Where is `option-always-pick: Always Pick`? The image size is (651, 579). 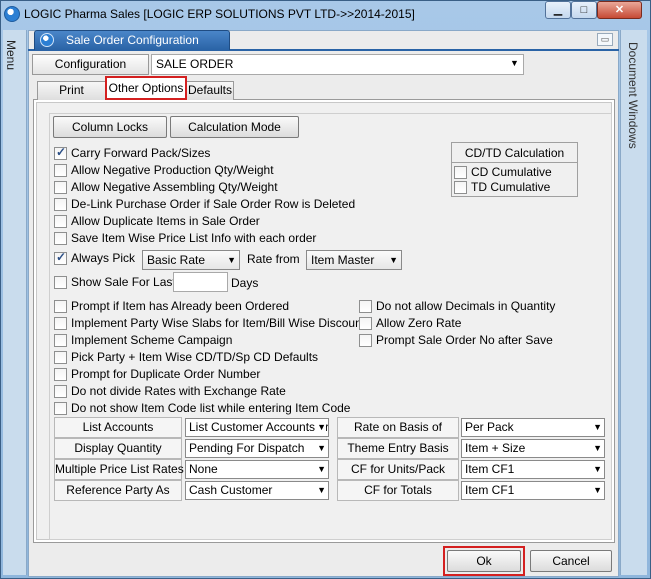 option-always-pick: Always Pick is located at coordinates (94, 258).